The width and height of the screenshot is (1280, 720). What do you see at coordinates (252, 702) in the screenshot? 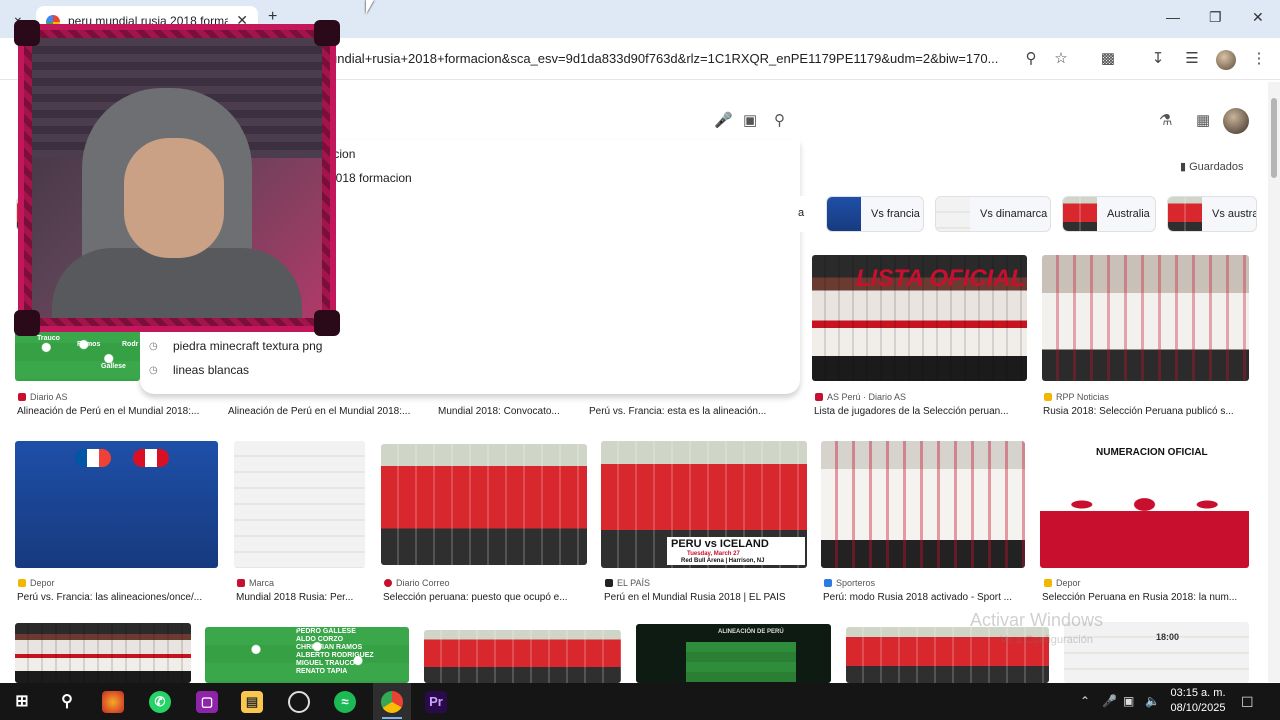
I see `file-explorer-icon: ▤` at bounding box center [252, 702].